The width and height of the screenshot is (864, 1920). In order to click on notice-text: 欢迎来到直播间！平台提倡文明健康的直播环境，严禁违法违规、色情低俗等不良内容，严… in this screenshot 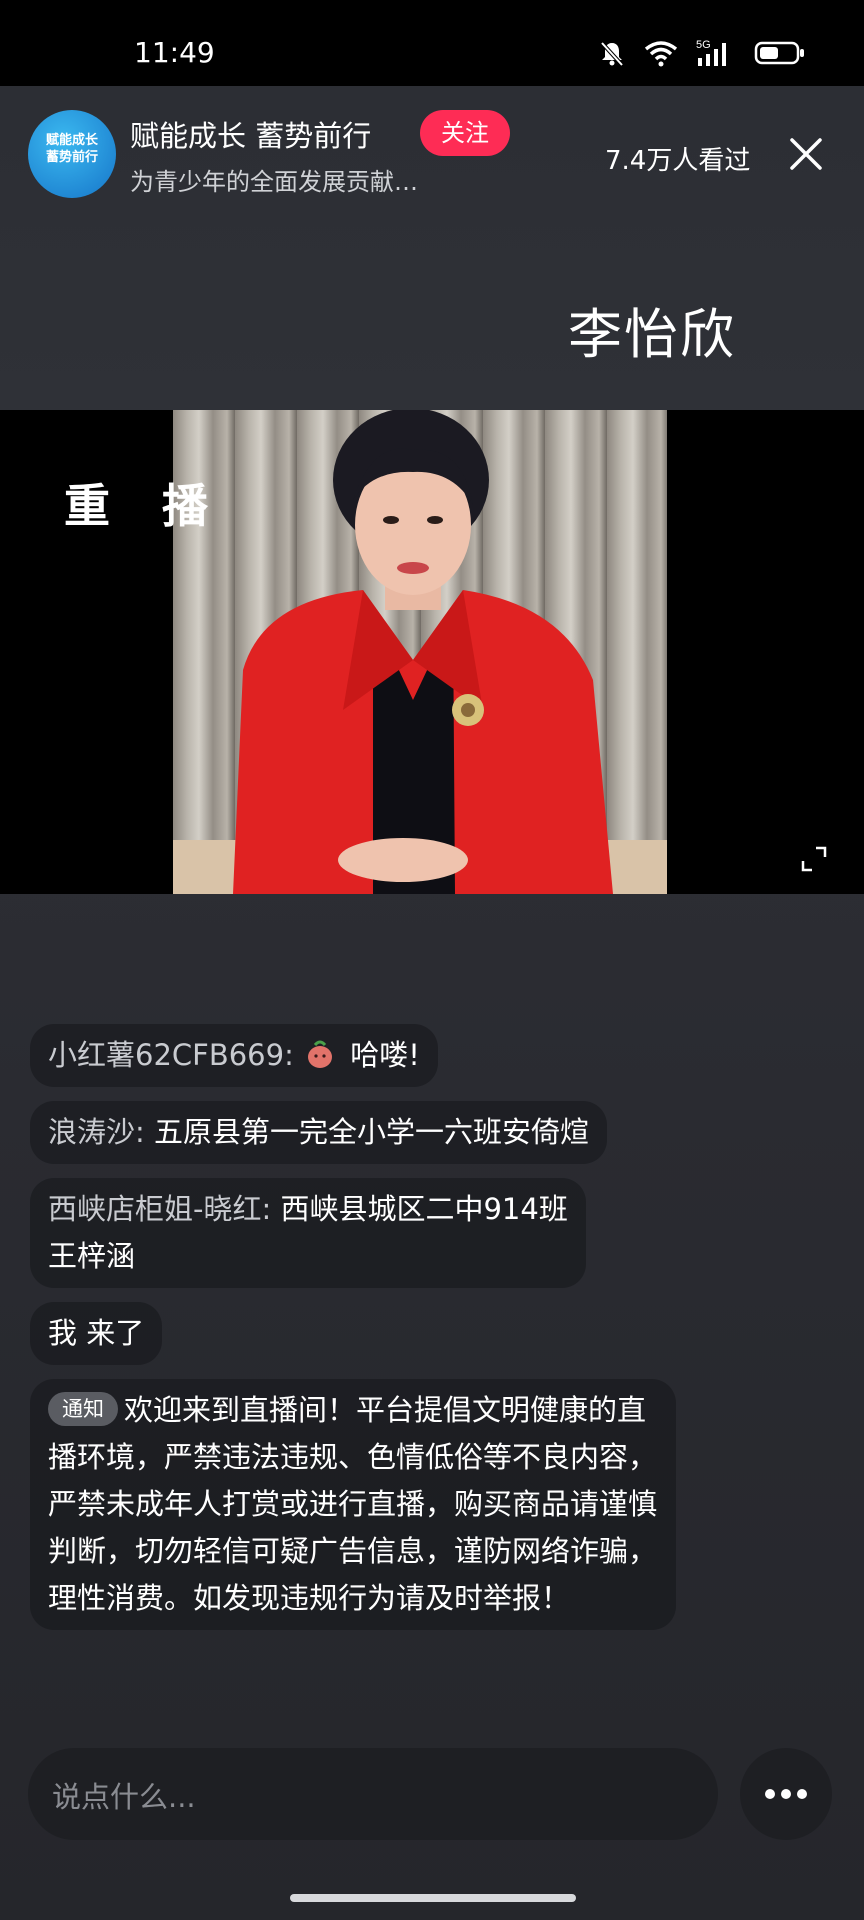, I will do `click(353, 1504)`.